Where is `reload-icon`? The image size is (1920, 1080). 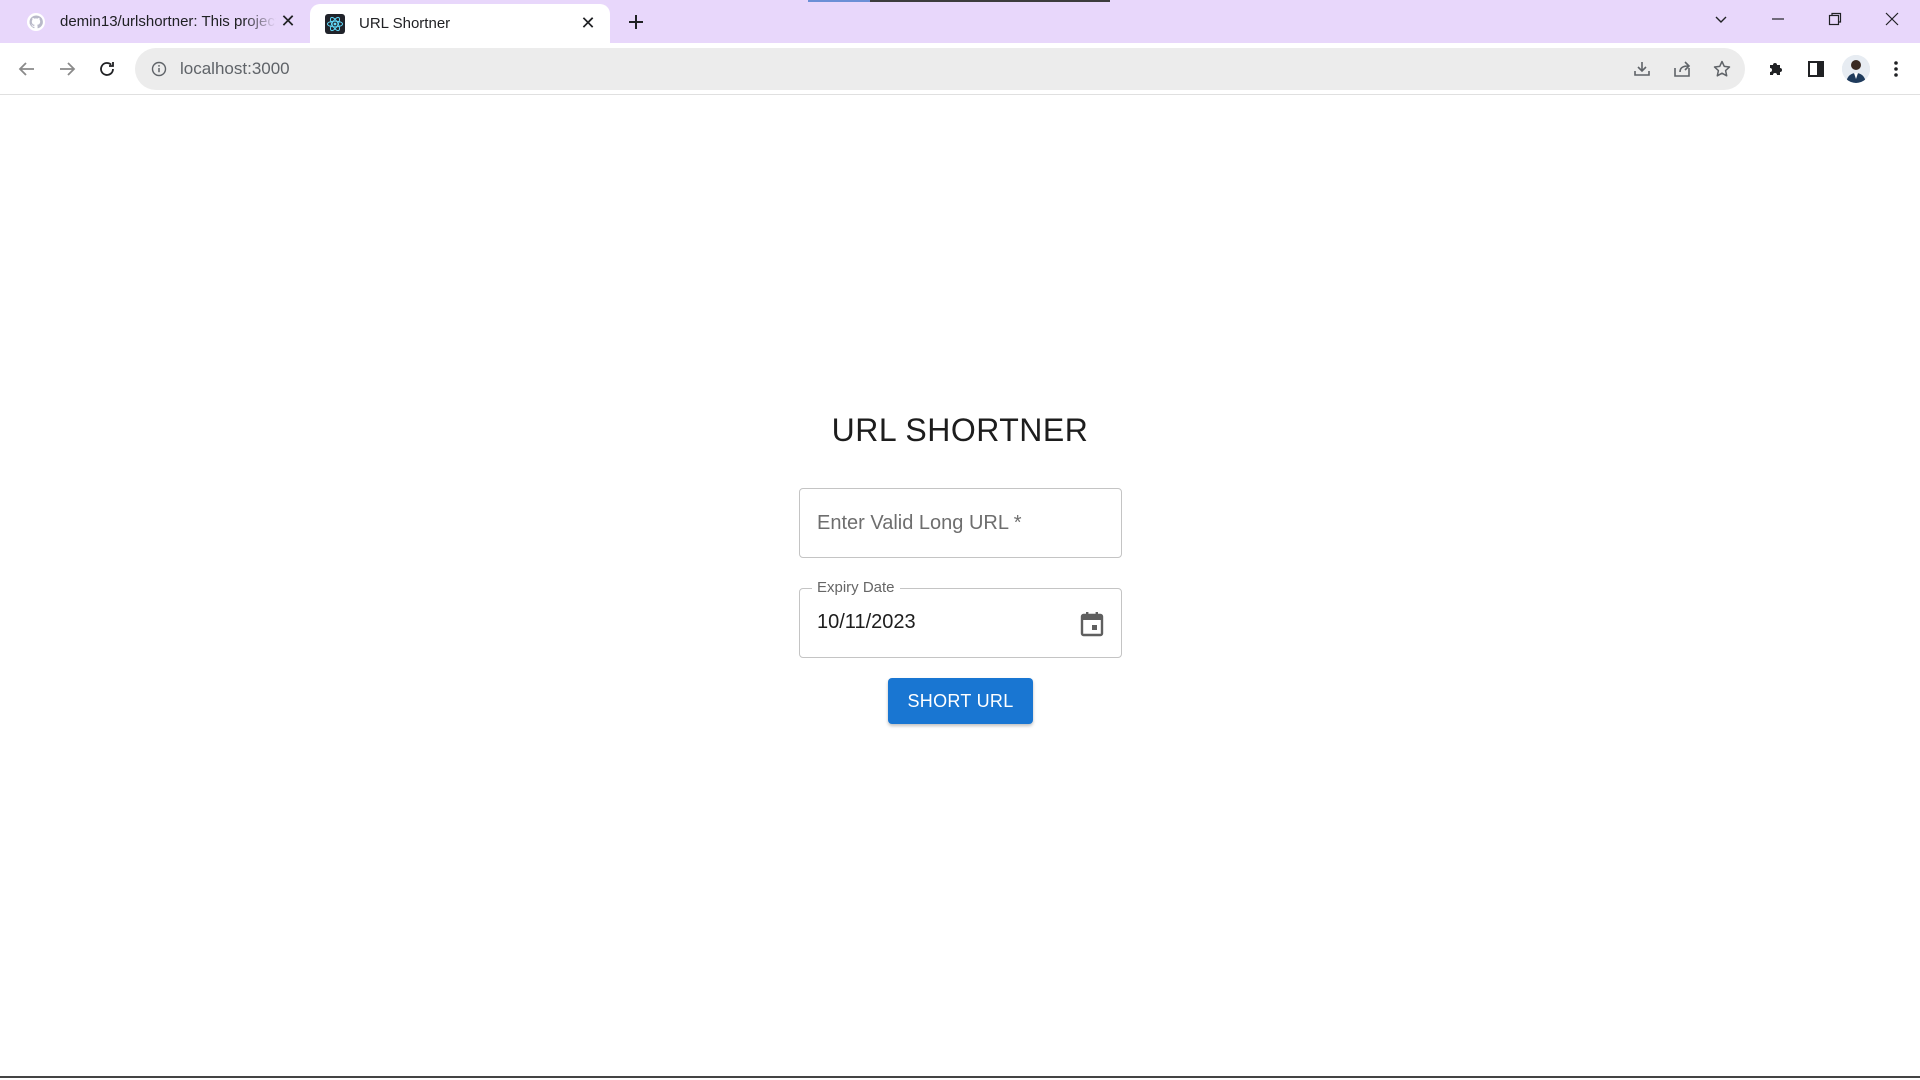 reload-icon is located at coordinates (107, 69).